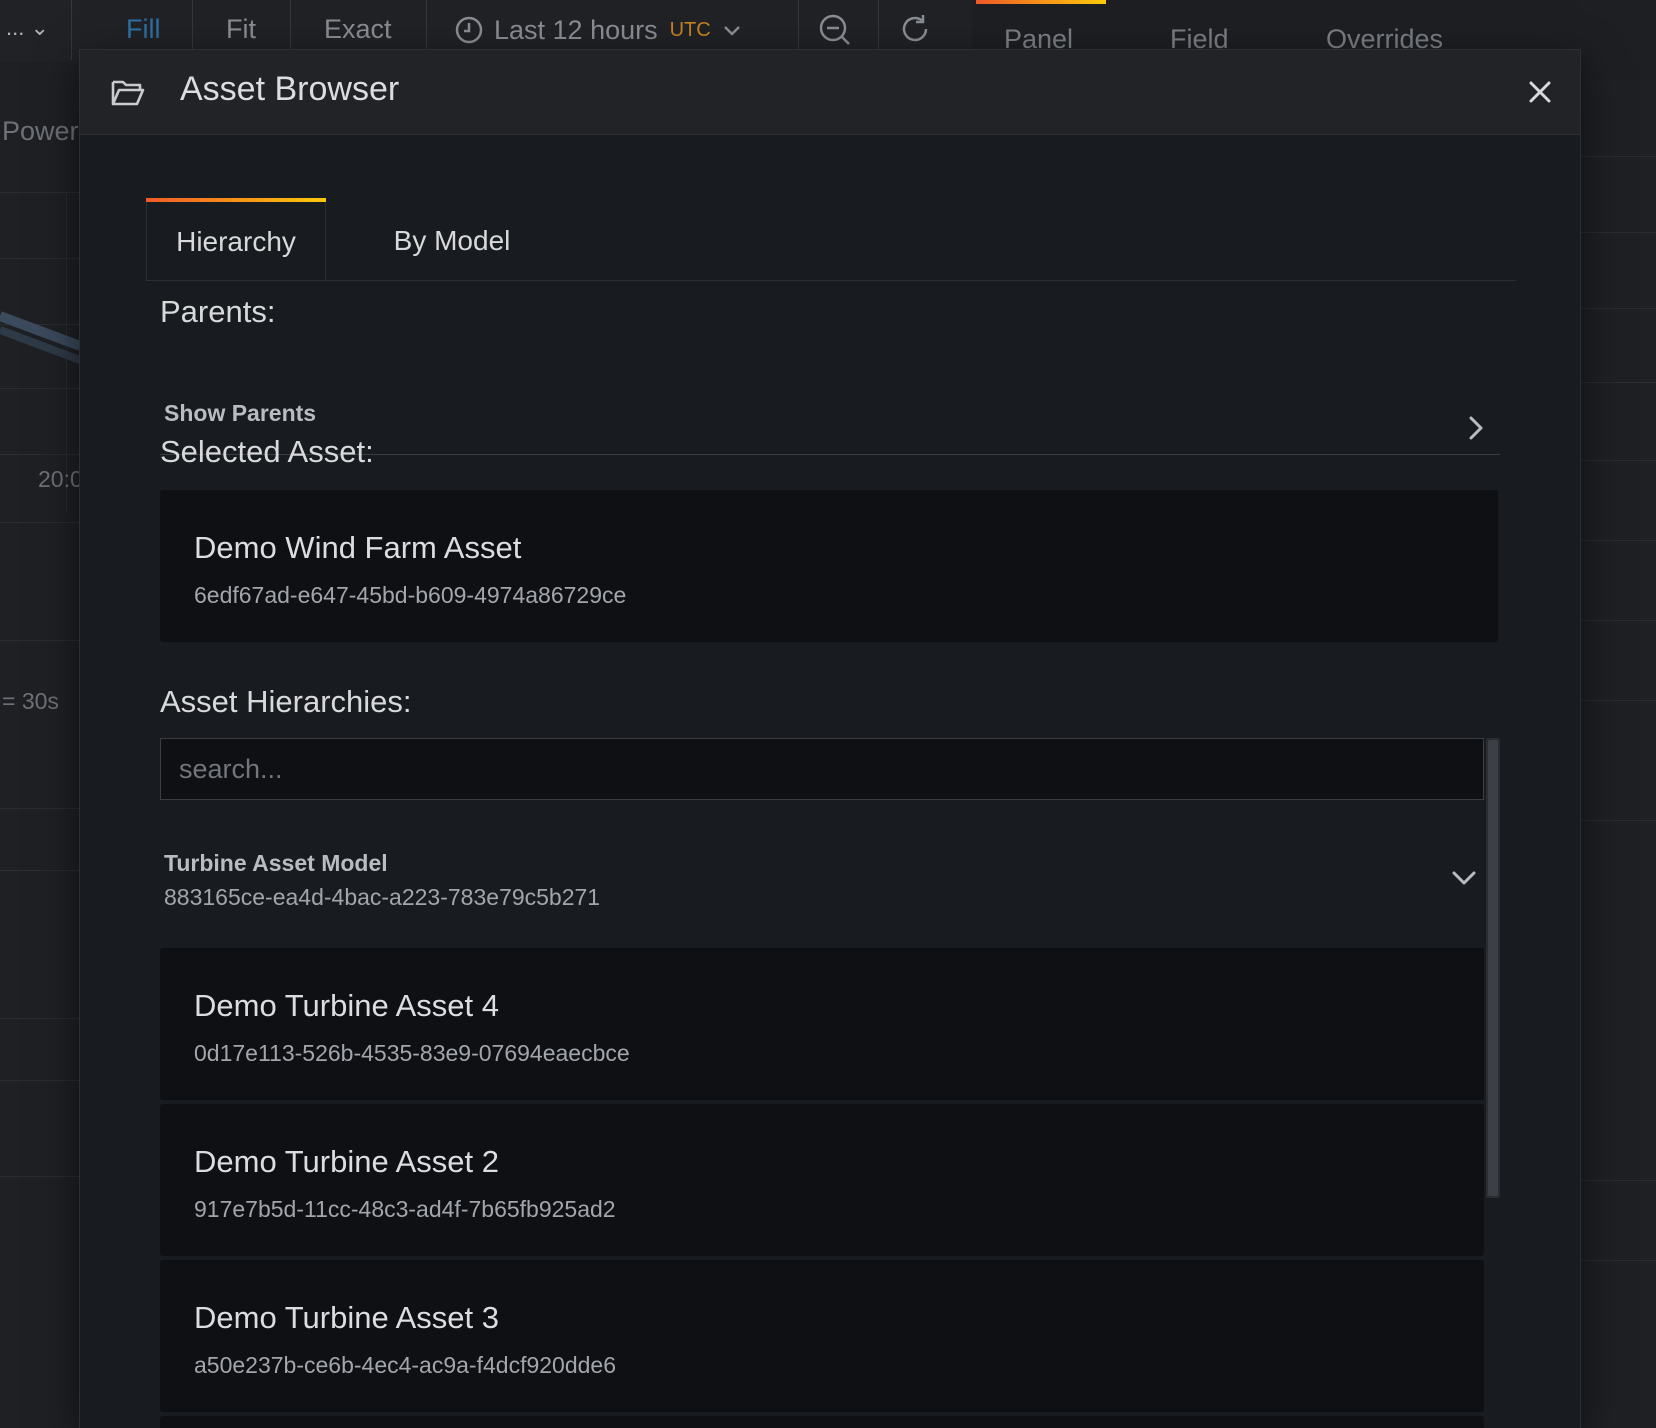  I want to click on chevron-down-icon: ⌄, so click(39, 27).